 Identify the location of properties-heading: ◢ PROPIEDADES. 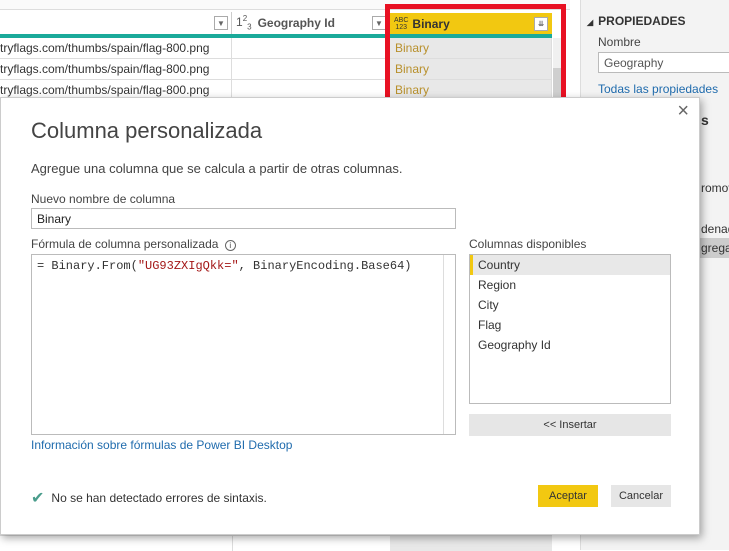
(636, 21).